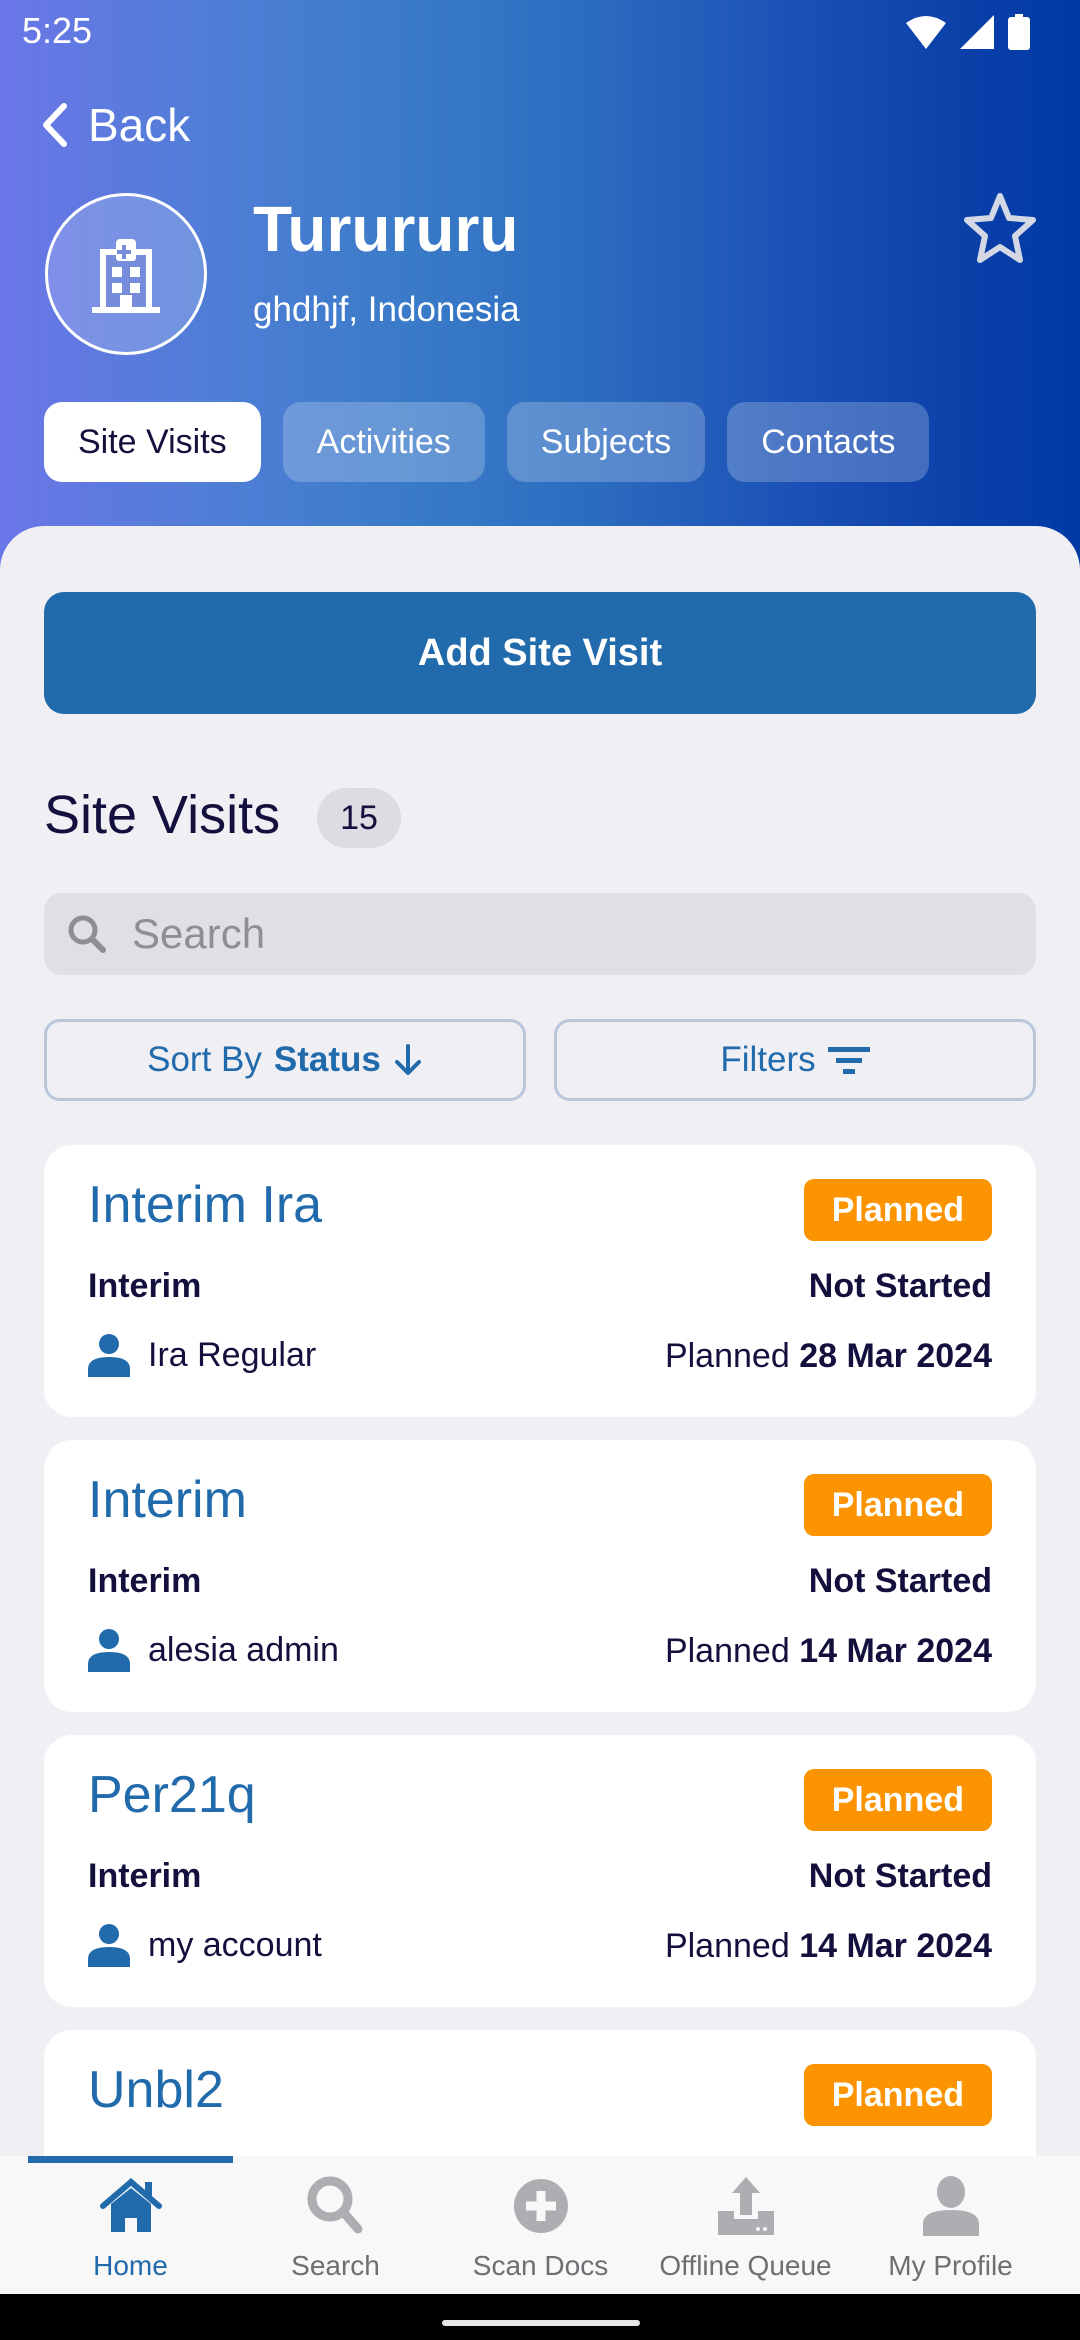 The height and width of the screenshot is (2340, 1080). I want to click on nav-label: Search, so click(335, 2265).